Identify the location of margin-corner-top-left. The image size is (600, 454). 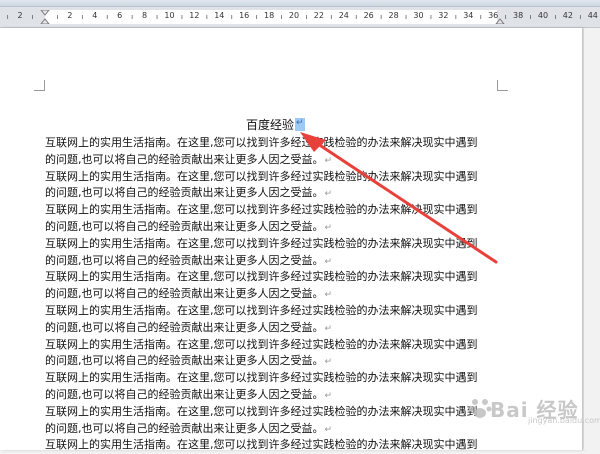
(39, 85).